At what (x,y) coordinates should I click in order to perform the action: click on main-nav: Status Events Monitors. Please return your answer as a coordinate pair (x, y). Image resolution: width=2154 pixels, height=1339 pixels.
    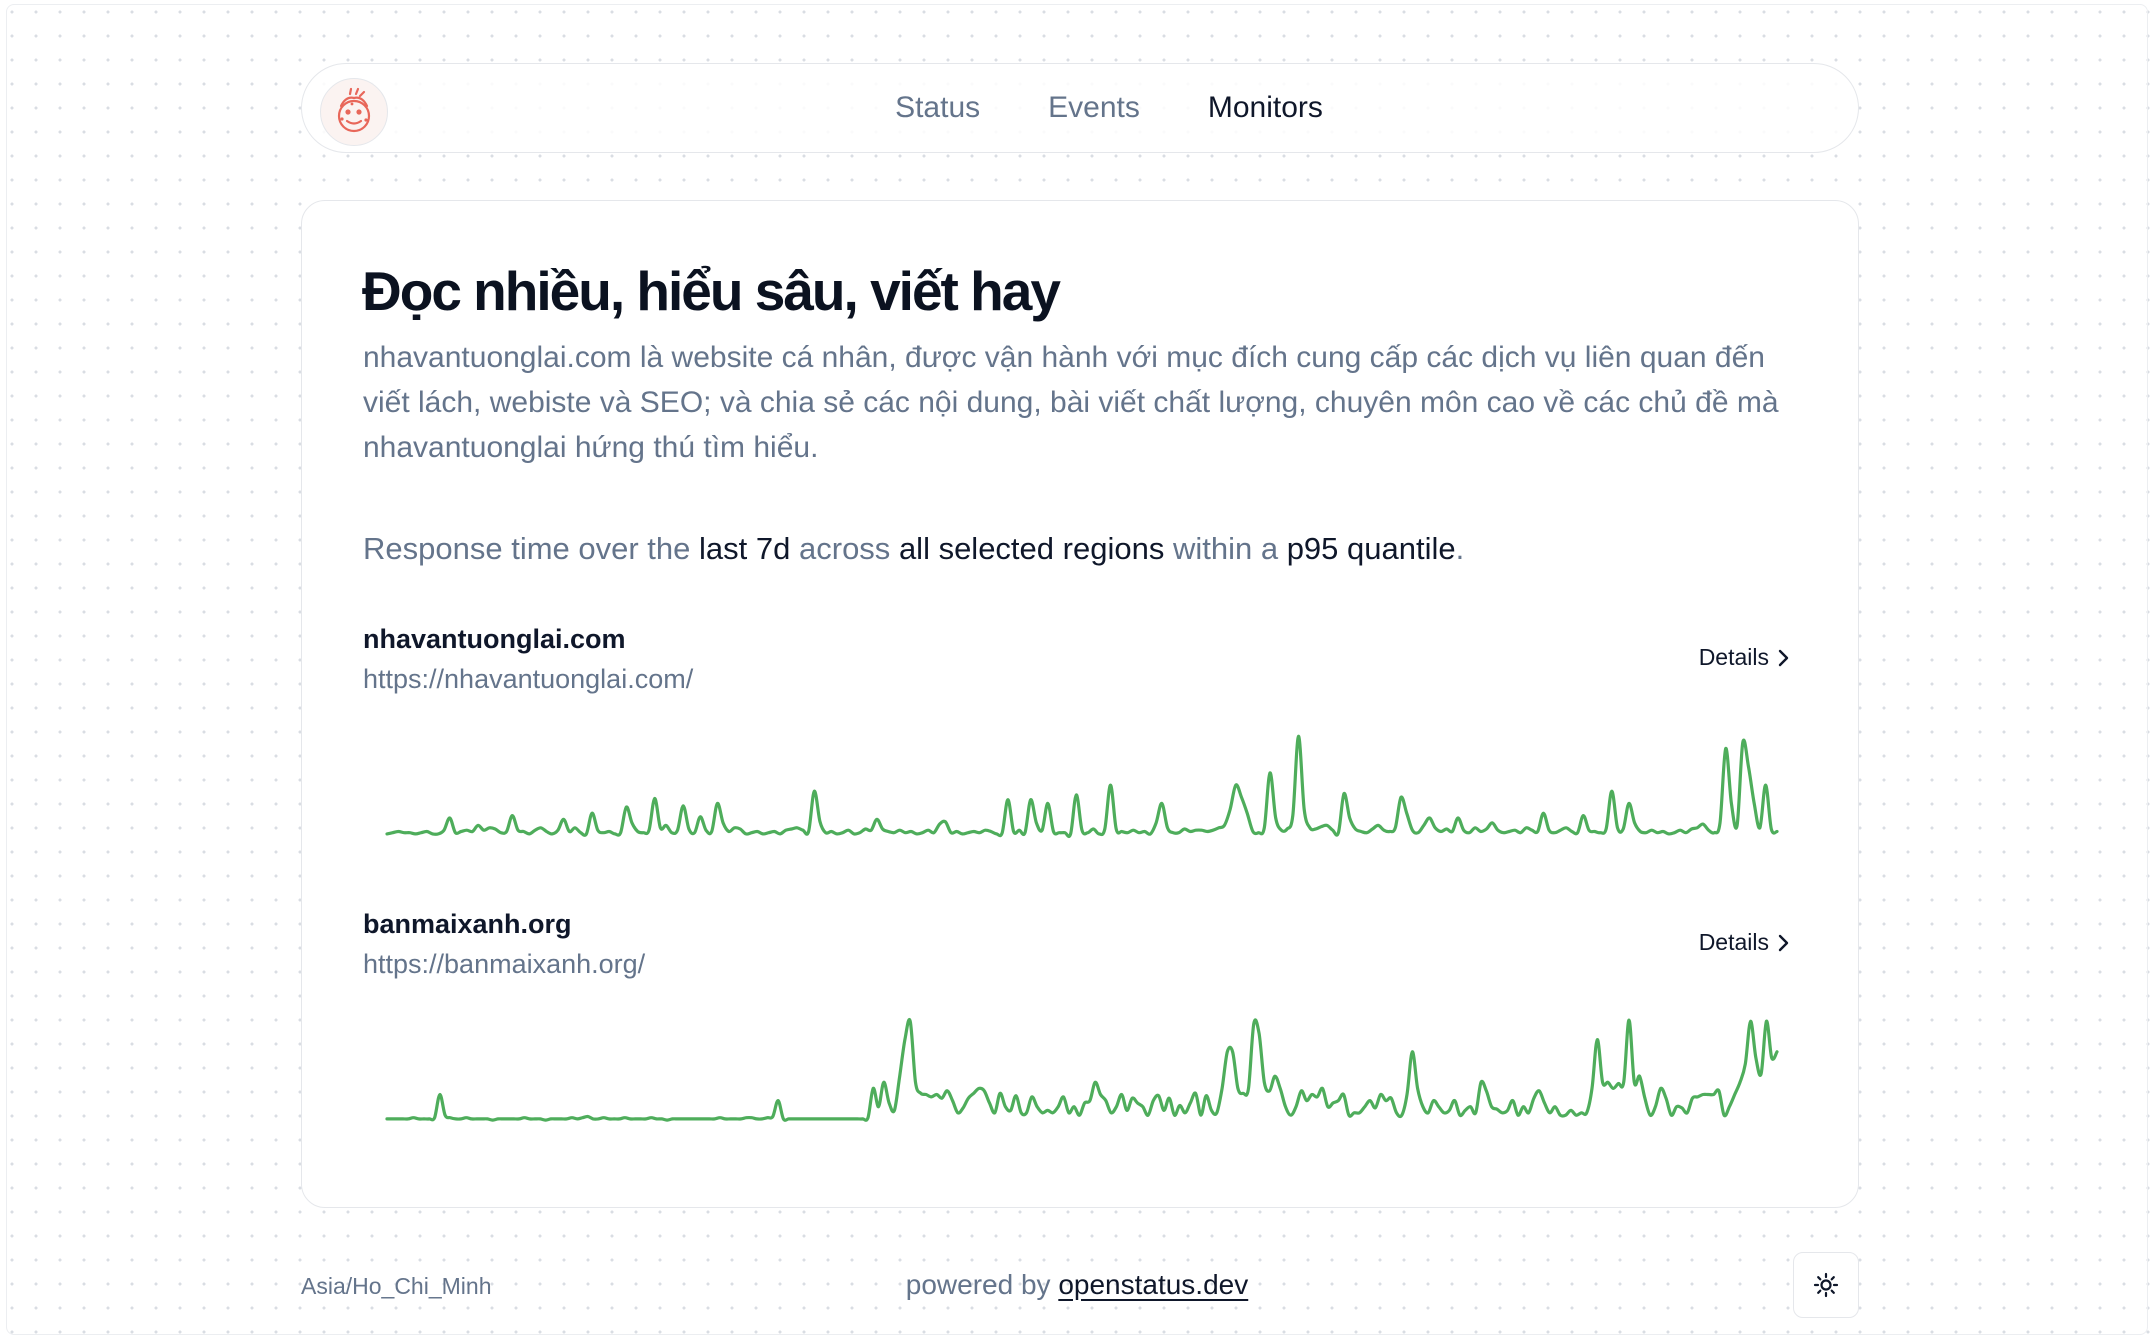
    Looking at the image, I should click on (1080, 108).